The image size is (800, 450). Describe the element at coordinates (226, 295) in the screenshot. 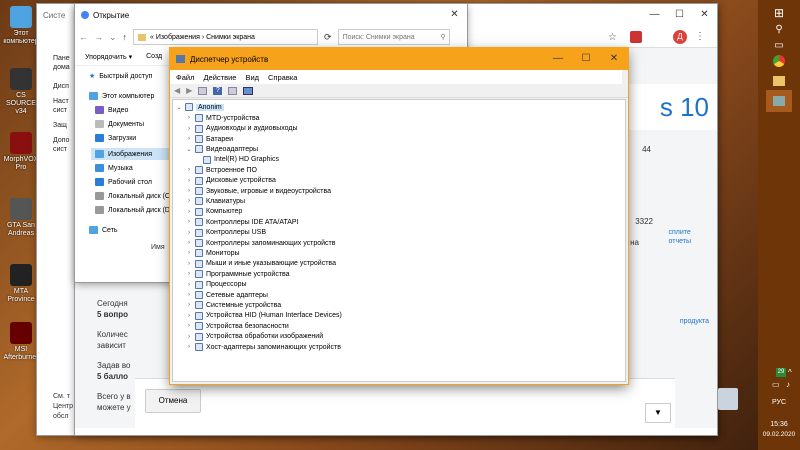

I see `tree-category: › Сетевые адаптеры` at that location.